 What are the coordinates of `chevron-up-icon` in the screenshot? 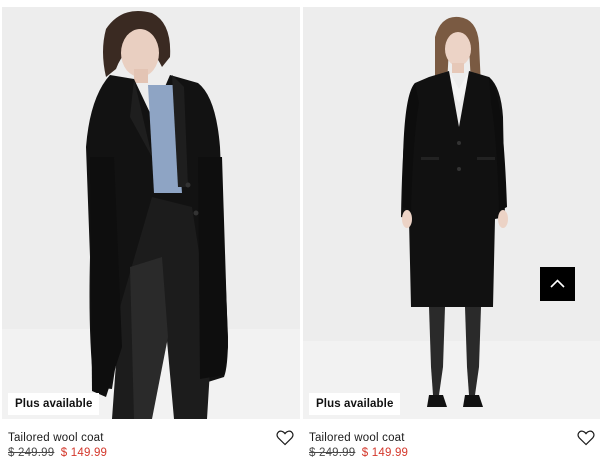 It's located at (557, 283).